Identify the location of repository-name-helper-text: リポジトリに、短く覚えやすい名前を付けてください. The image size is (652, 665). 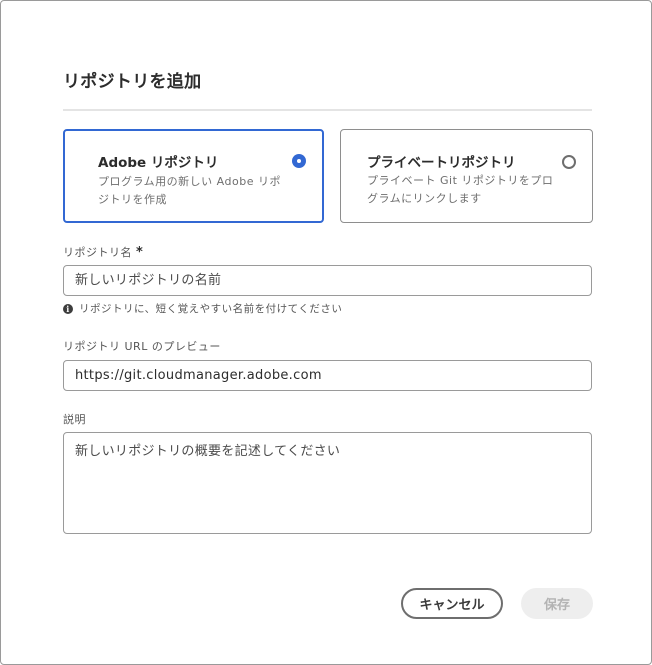
(211, 309).